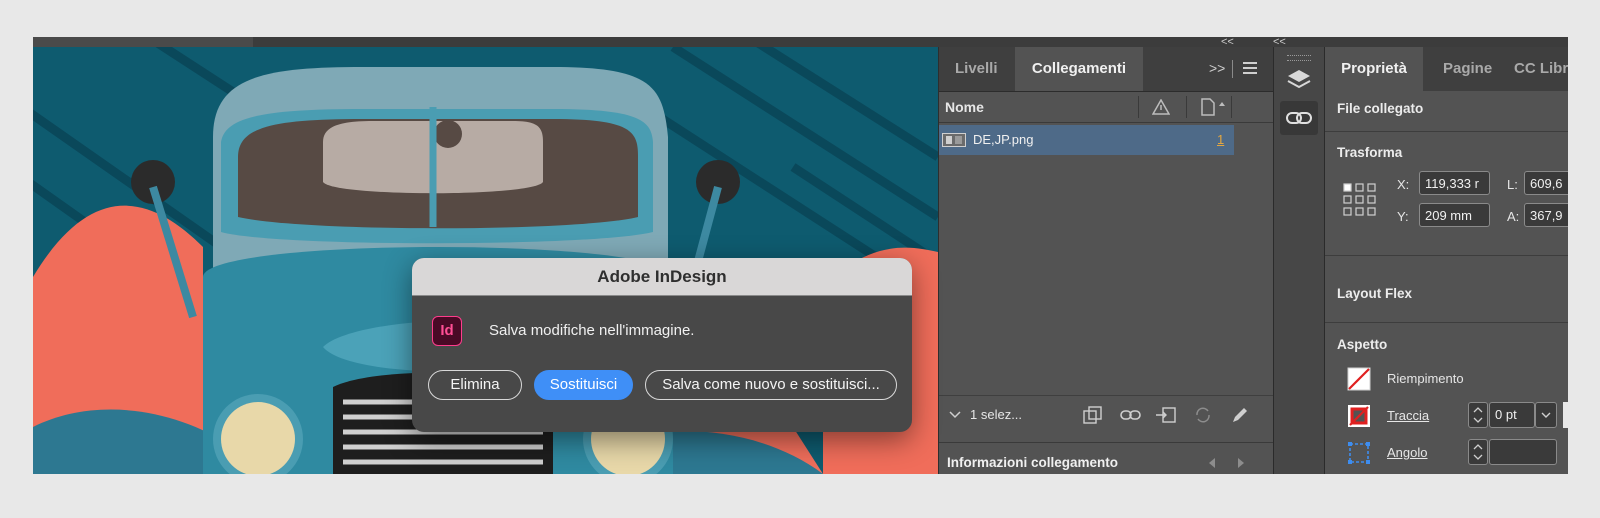 Image resolution: width=1600 pixels, height=518 pixels. Describe the element at coordinates (1250, 68) in the screenshot. I see `panel-menu-icon` at that location.